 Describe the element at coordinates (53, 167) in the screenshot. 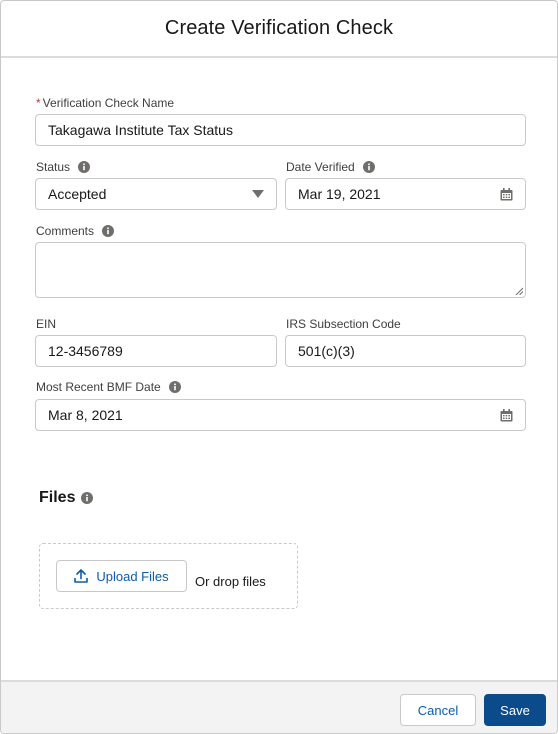

I see `status-label-text: Status` at that location.